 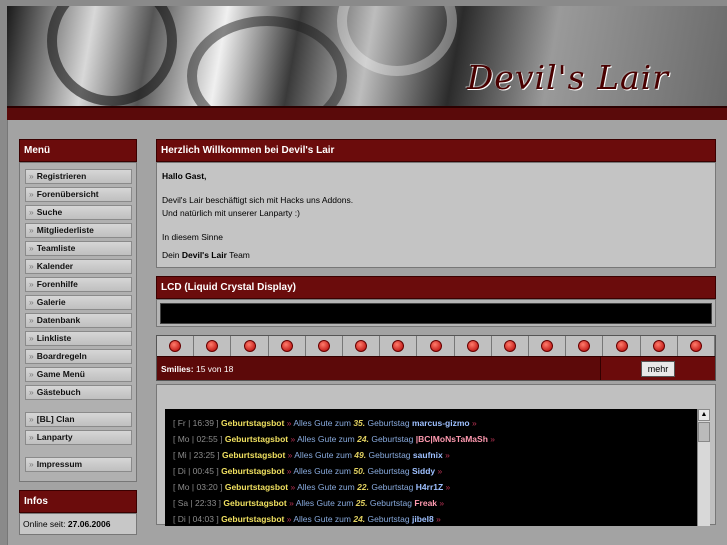 I want to click on menu-item: » Forenhilfe, so click(x=78, y=284).